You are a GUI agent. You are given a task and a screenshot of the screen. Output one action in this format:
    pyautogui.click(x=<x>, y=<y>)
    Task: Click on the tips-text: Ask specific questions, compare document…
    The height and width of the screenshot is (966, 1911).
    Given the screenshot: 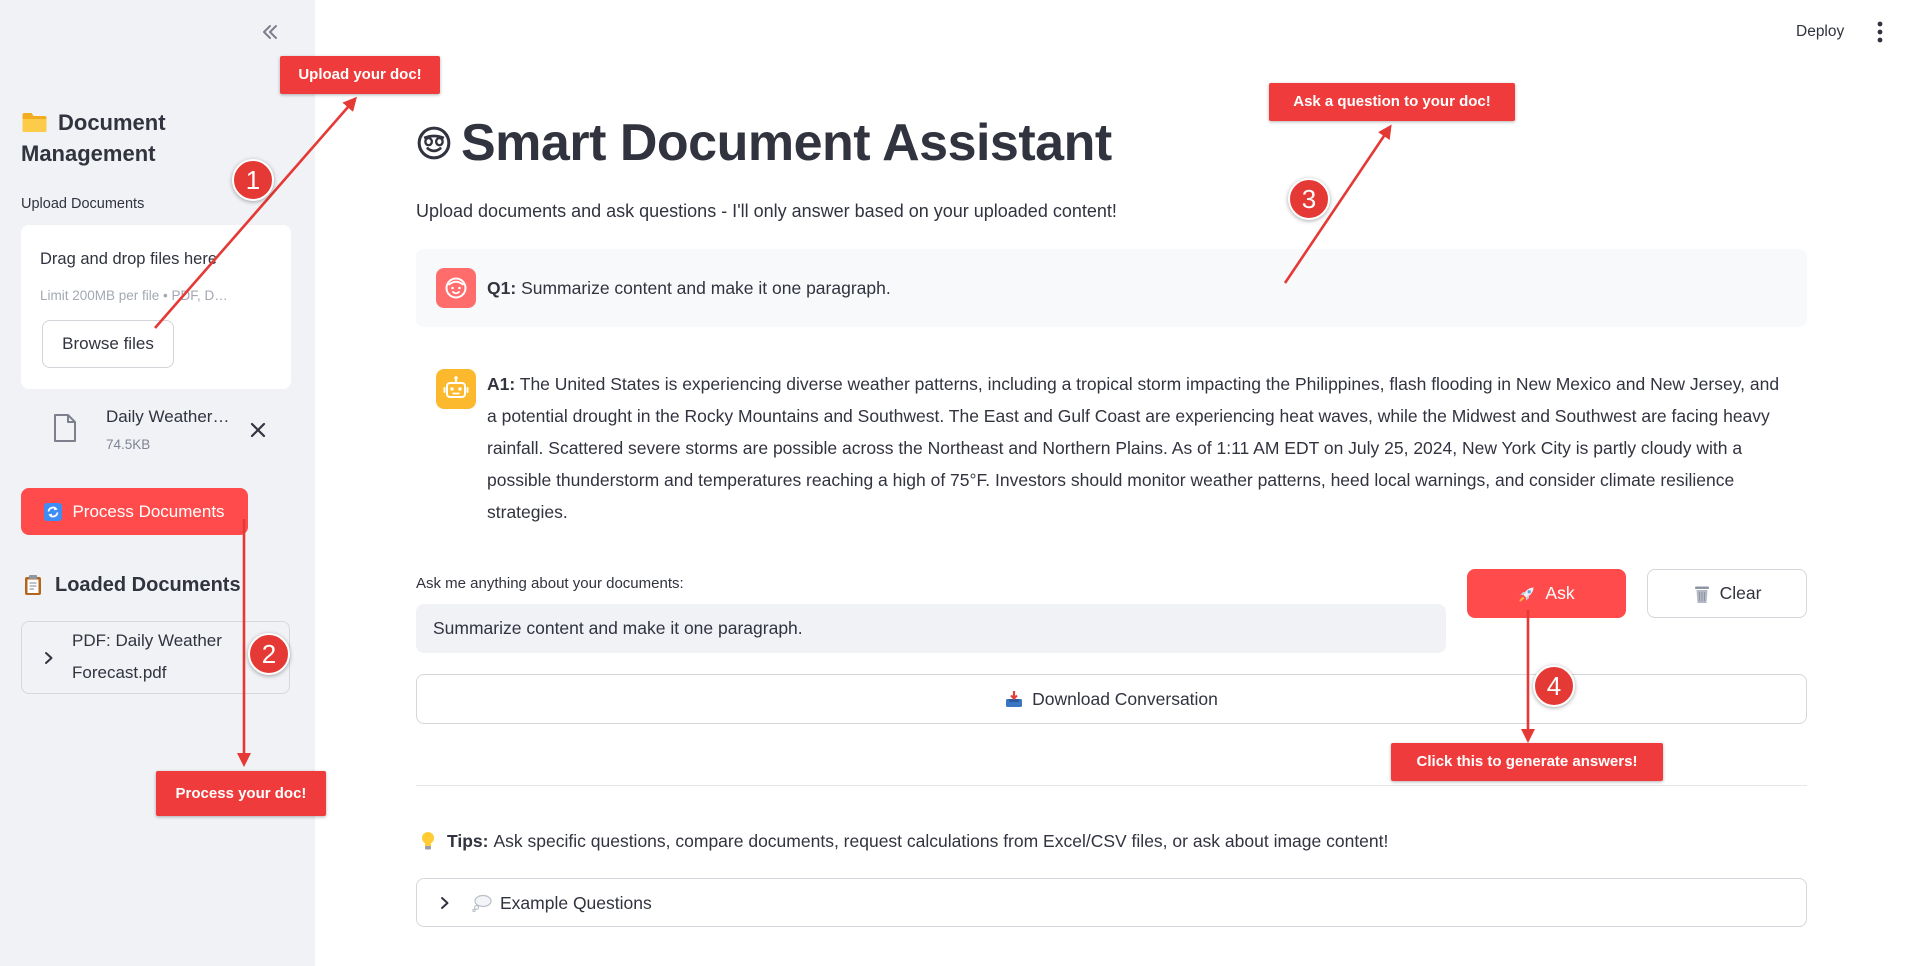 What is the action you would take?
    pyautogui.click(x=941, y=841)
    